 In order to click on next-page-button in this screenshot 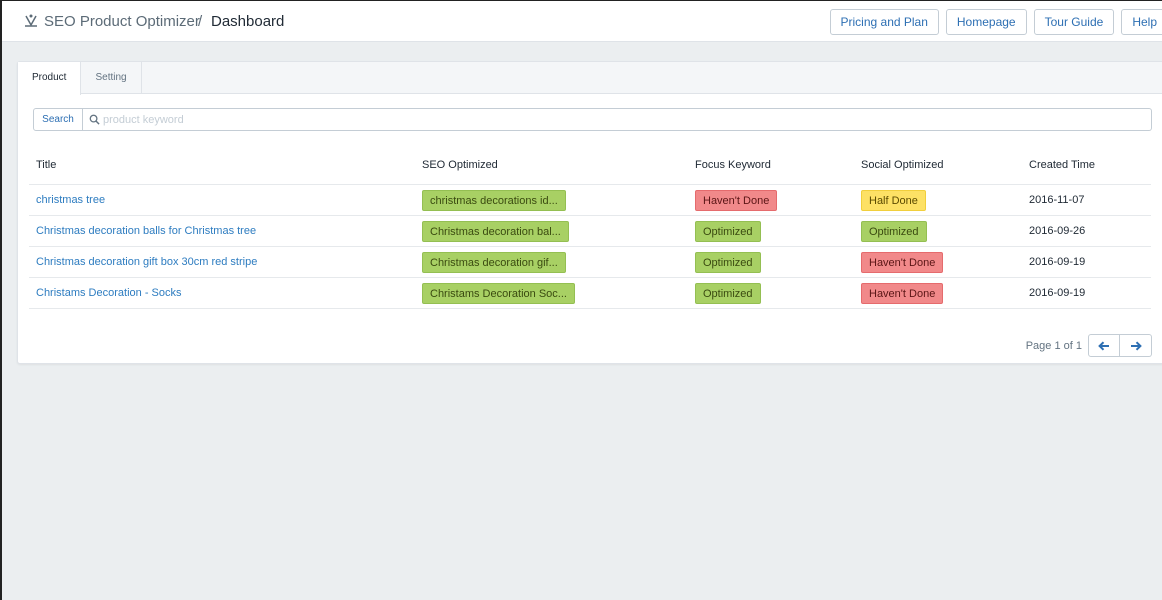, I will do `click(1136, 345)`.